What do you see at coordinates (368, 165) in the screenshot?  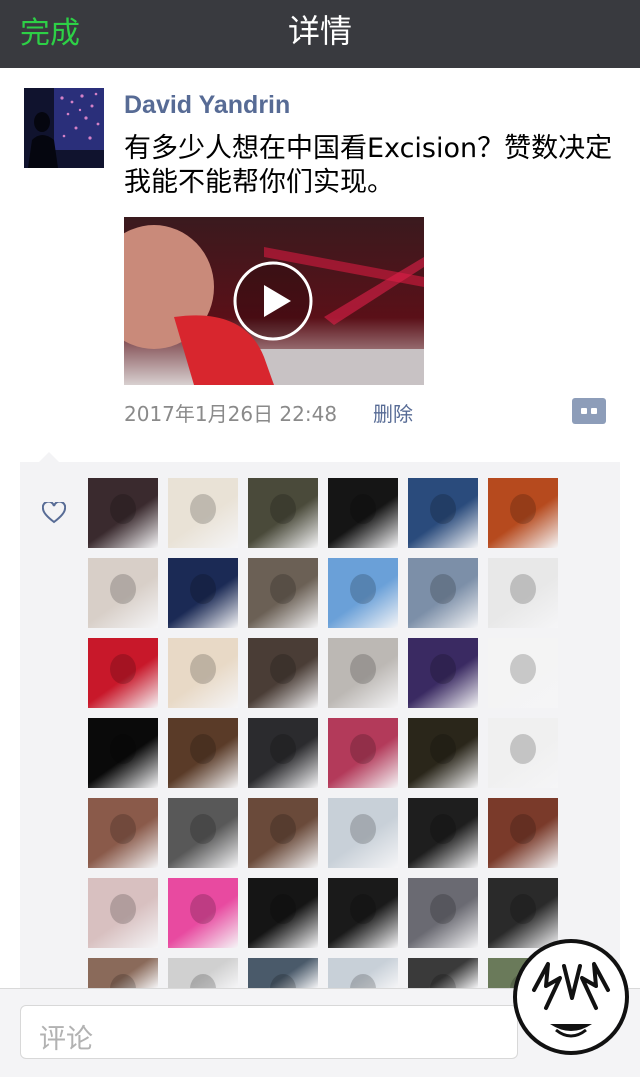 I see `post-text: 有多少人想在中国看Excision？赞数决定我能不能帮你们实现。` at bounding box center [368, 165].